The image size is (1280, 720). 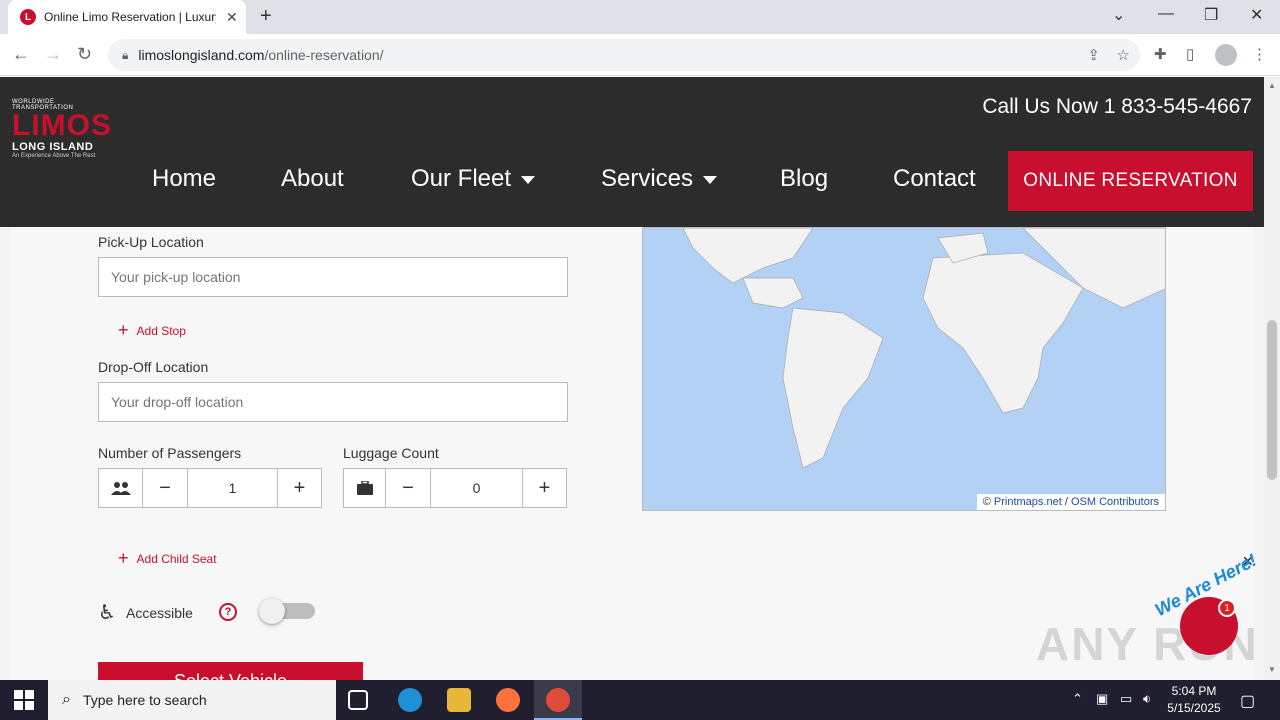 I want to click on network-icon: ▭, so click(x=1126, y=699).